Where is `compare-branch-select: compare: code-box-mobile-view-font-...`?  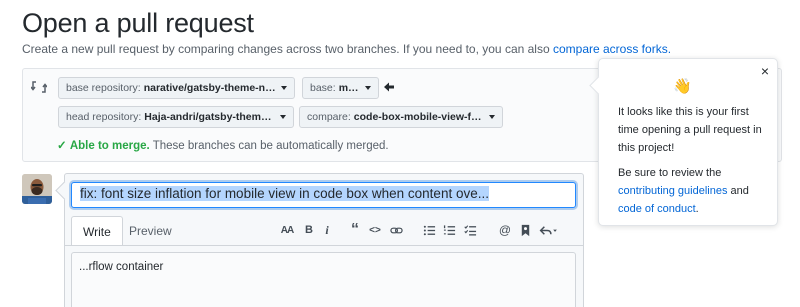
compare-branch-select: compare: code-box-mobile-view-font-... is located at coordinates (401, 117).